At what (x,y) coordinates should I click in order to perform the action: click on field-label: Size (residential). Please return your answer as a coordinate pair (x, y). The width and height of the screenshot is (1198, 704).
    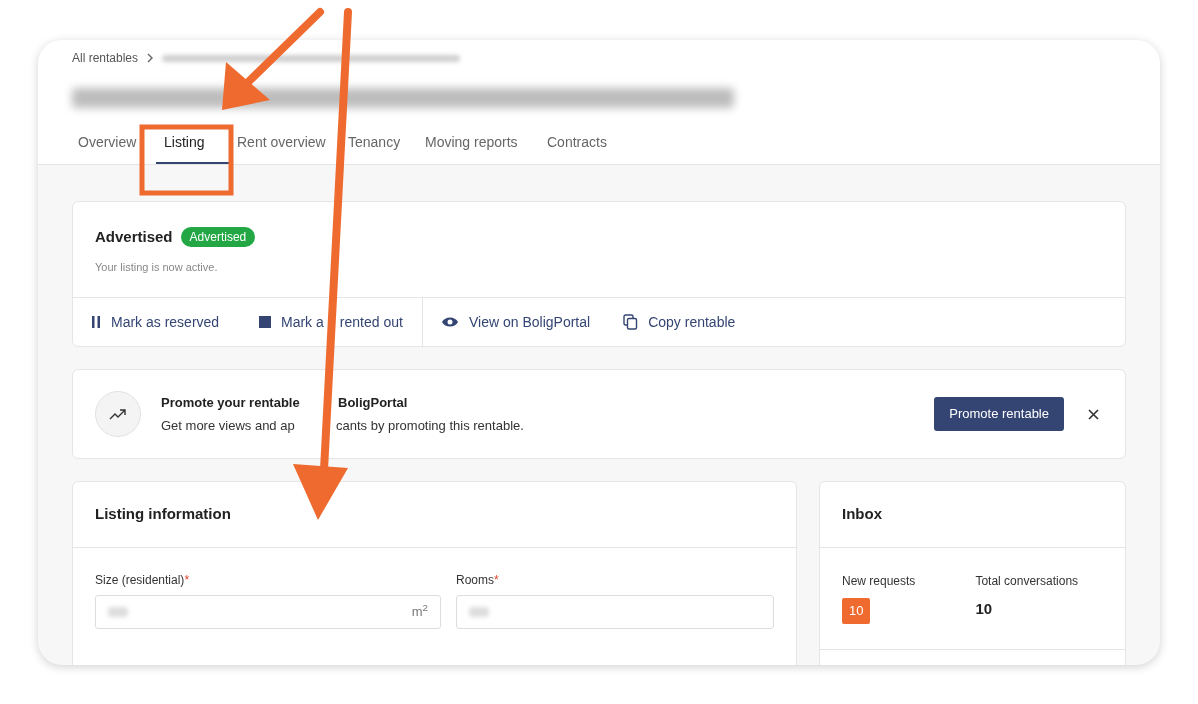
    Looking at the image, I should click on (140, 580).